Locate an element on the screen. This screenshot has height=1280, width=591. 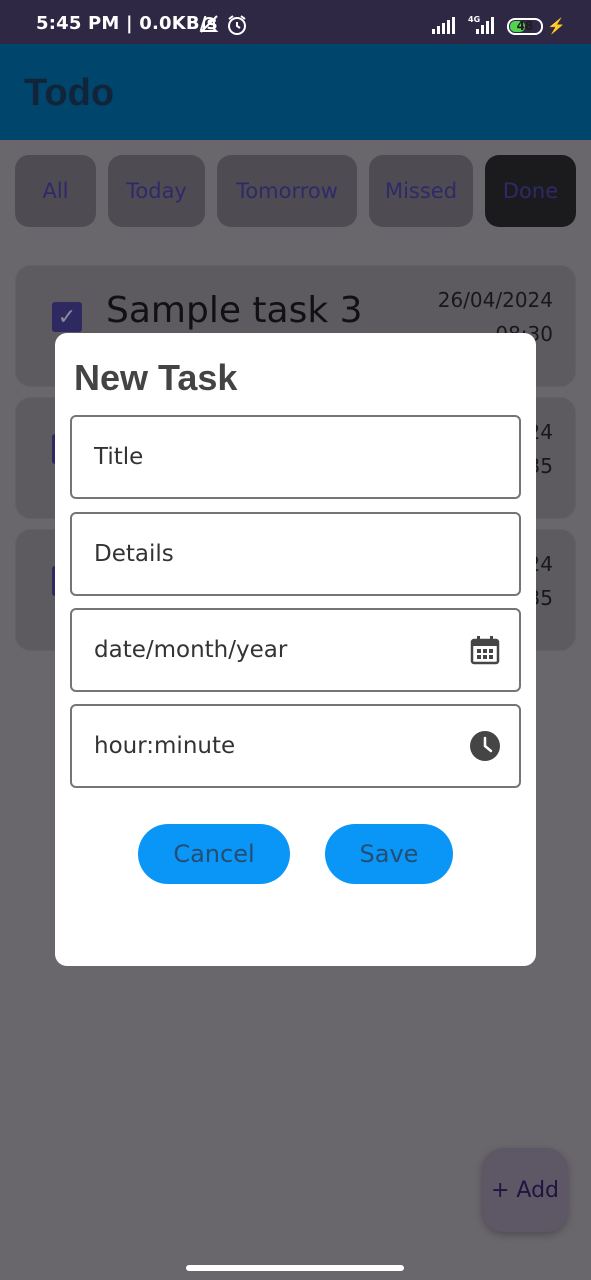
home-indicator is located at coordinates (295, 1268).